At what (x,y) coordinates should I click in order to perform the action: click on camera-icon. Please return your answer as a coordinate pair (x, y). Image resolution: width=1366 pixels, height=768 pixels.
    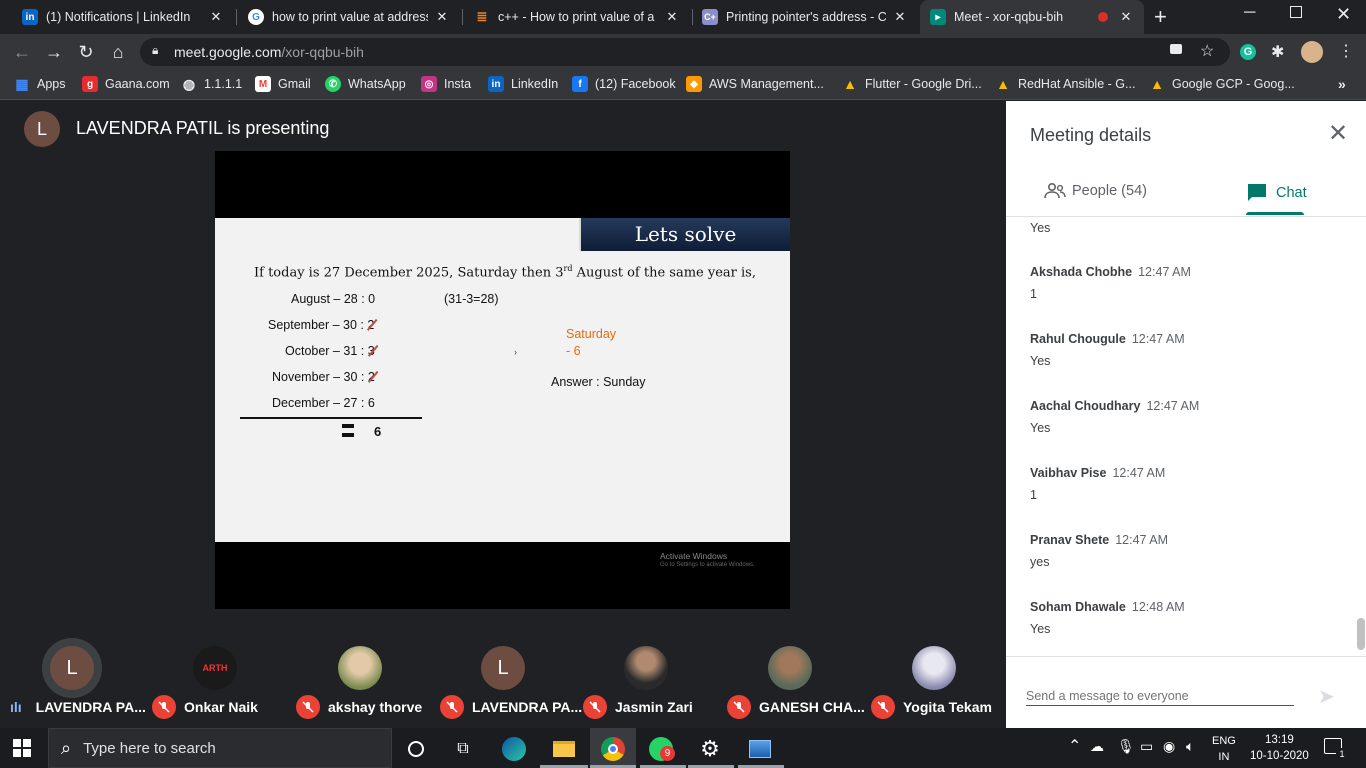
    Looking at the image, I should click on (1176, 49).